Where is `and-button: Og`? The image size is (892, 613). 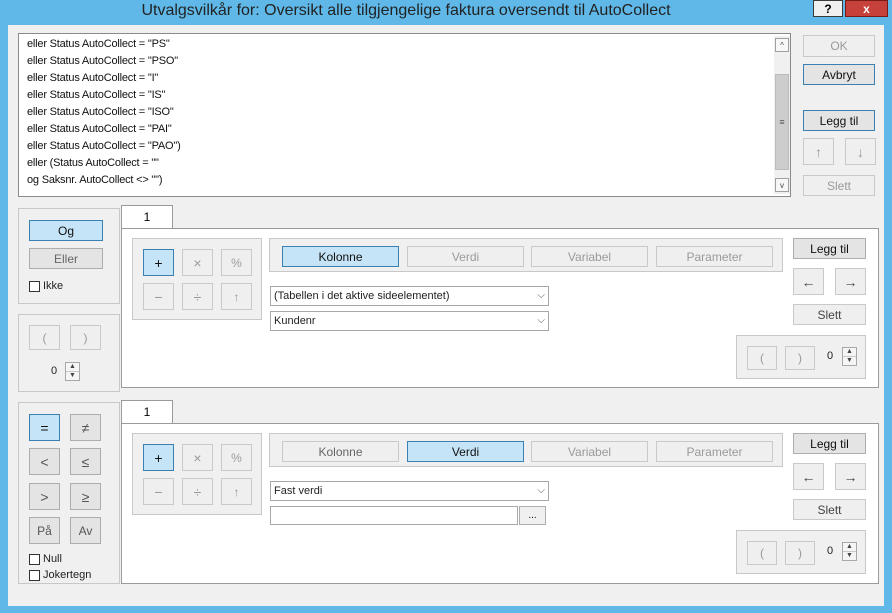
and-button: Og is located at coordinates (66, 230).